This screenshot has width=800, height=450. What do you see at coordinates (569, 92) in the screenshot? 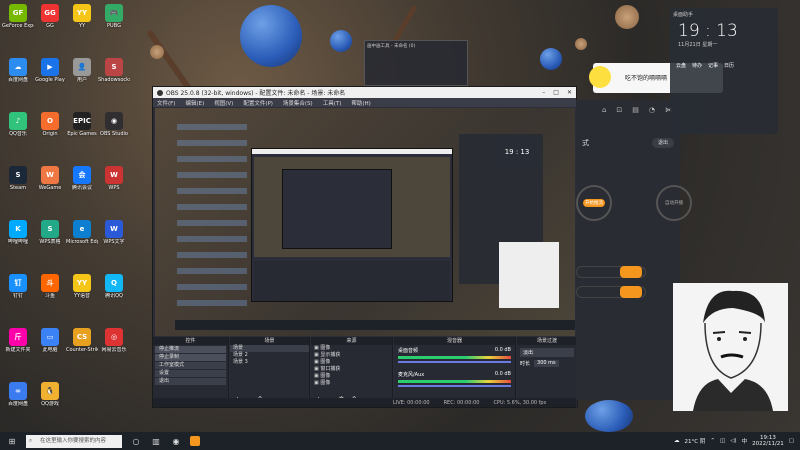
I see `close-icon: ✕` at bounding box center [569, 92].